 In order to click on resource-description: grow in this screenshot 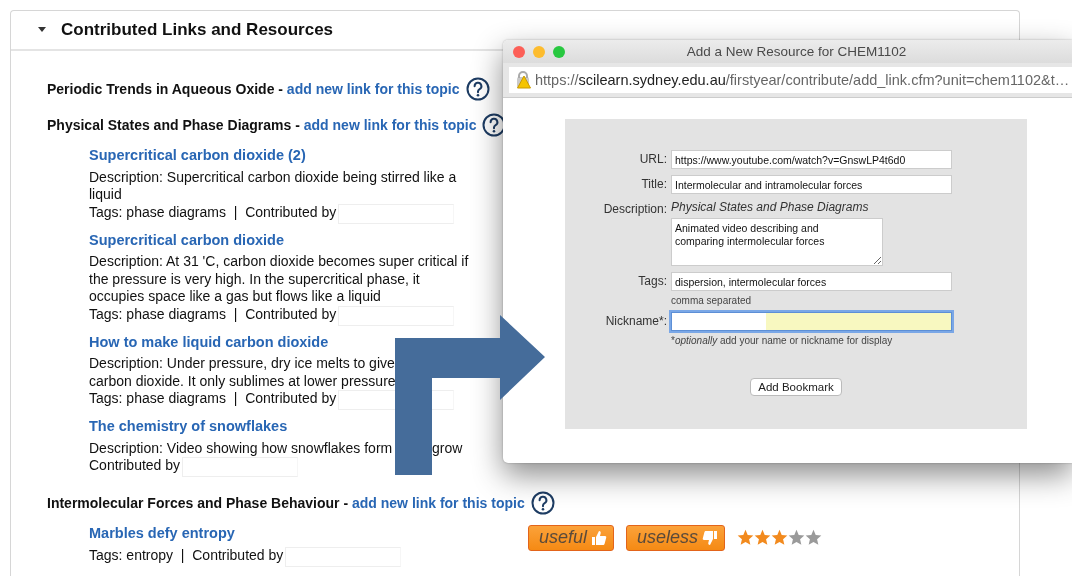, I will do `click(448, 448)`.